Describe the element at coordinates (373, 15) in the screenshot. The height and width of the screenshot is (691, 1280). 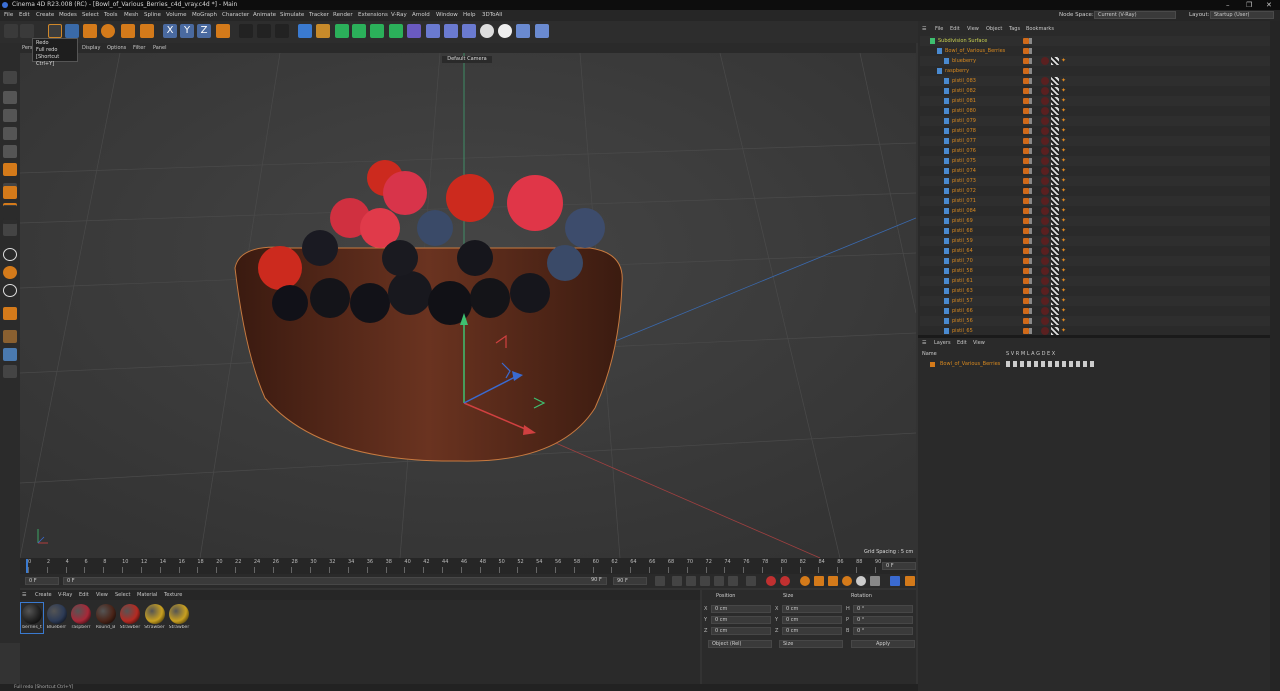
I see `menu-extensions: Extensions` at that location.